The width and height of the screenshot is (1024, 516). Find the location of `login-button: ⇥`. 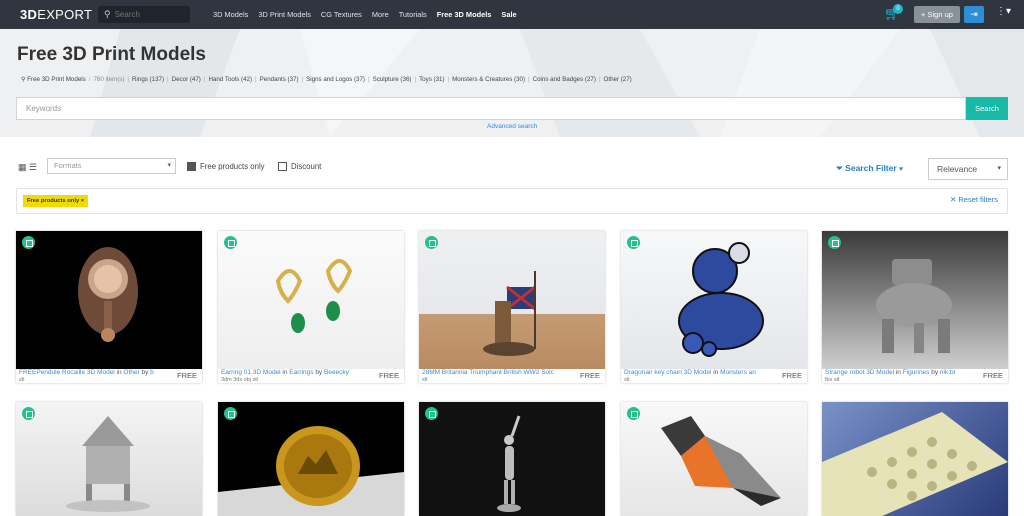

login-button: ⇥ is located at coordinates (974, 14).